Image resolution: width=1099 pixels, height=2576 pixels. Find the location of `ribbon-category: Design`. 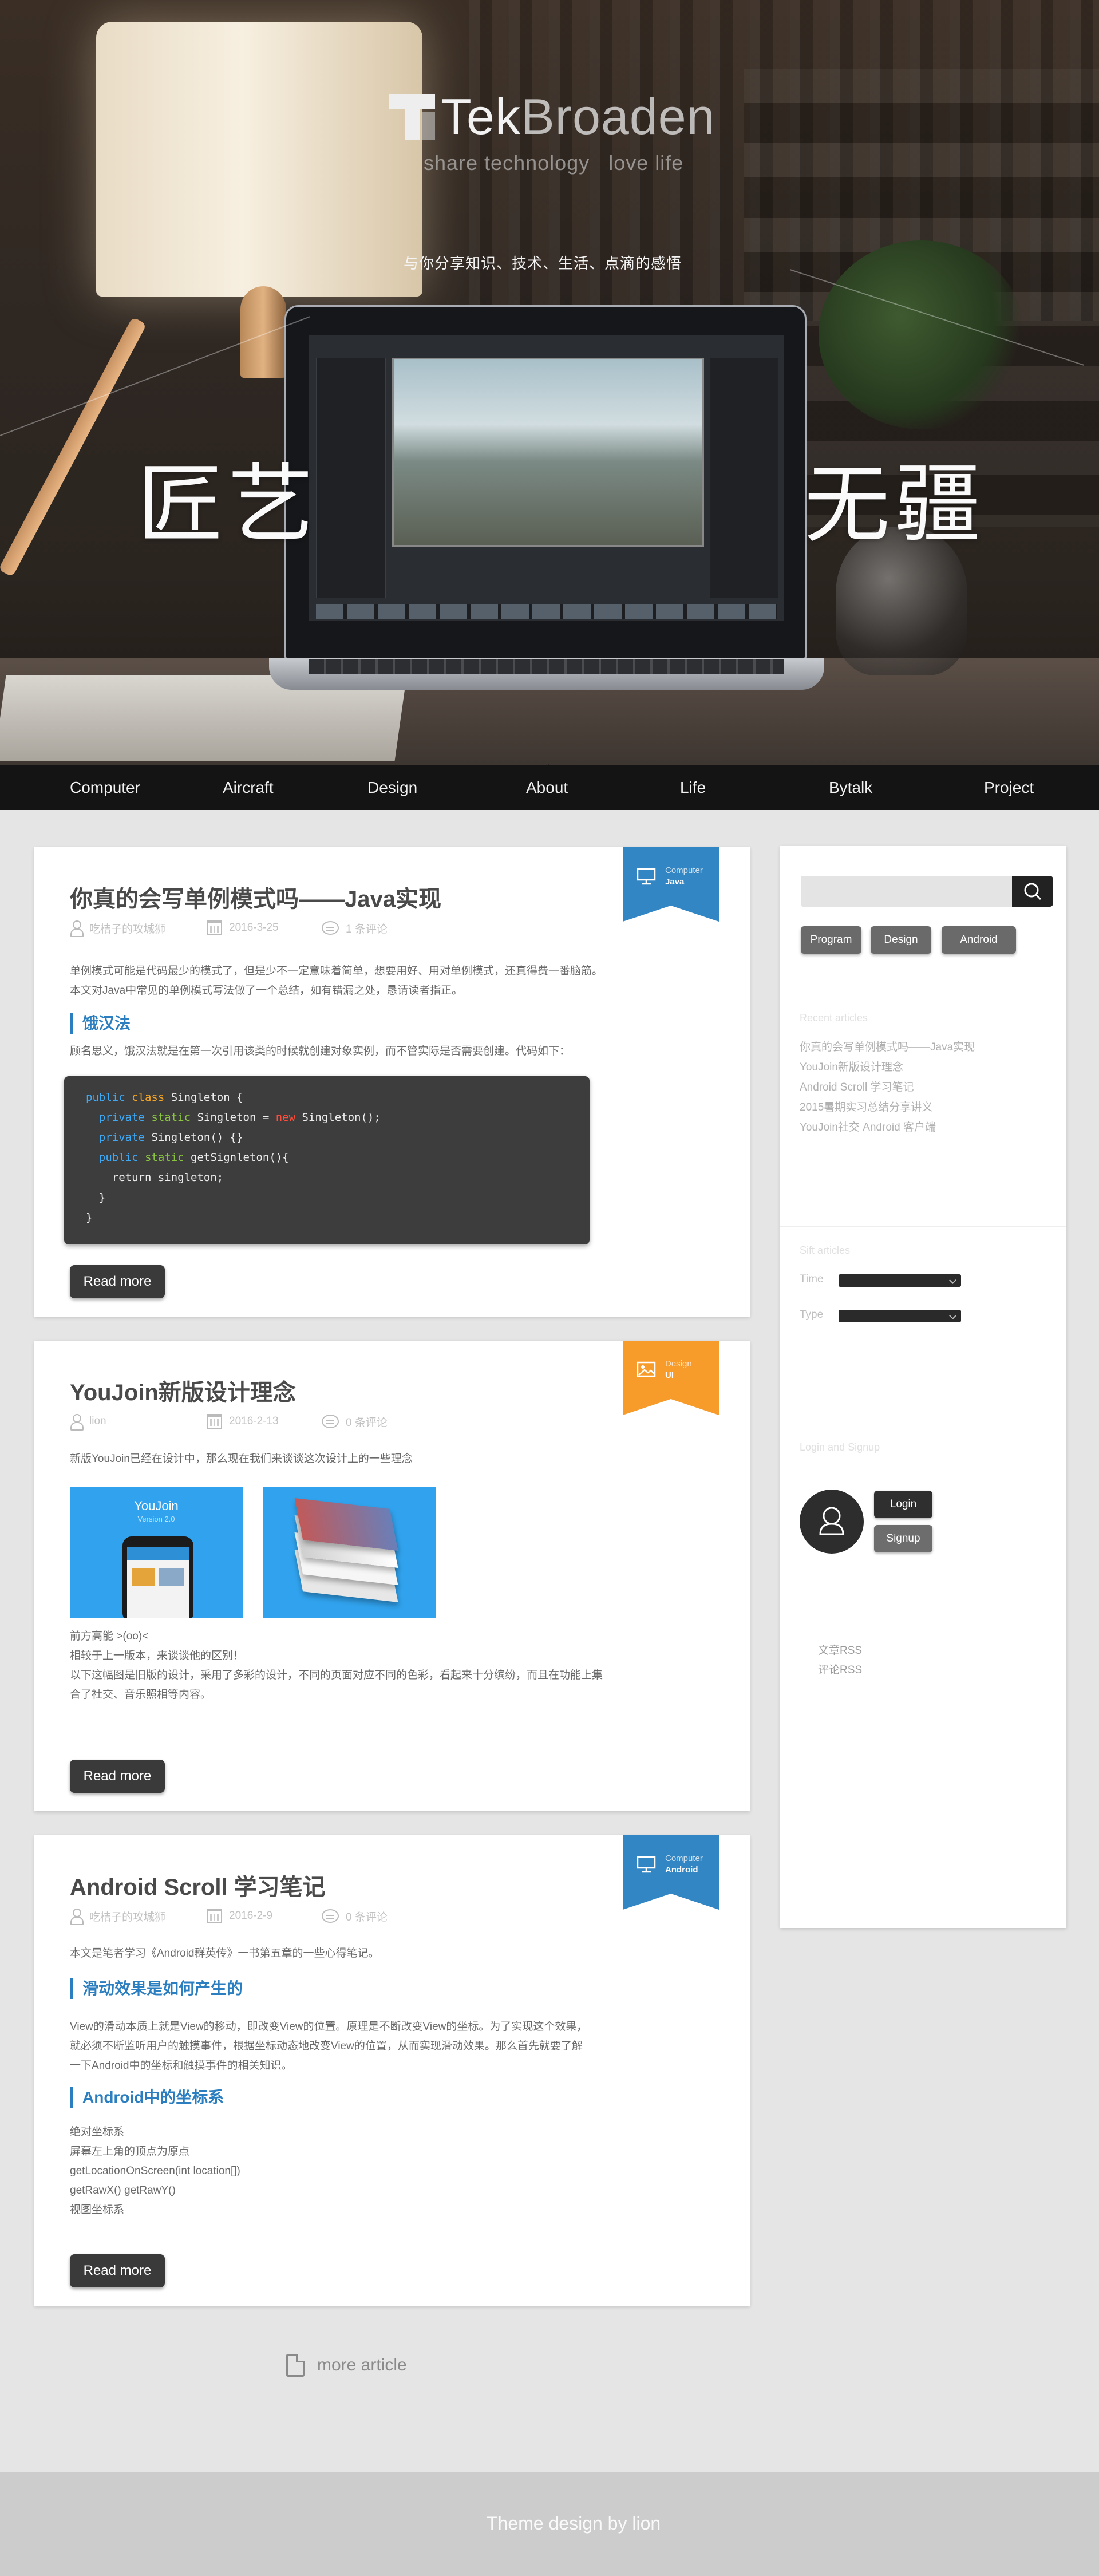

ribbon-category: Design is located at coordinates (678, 1364).